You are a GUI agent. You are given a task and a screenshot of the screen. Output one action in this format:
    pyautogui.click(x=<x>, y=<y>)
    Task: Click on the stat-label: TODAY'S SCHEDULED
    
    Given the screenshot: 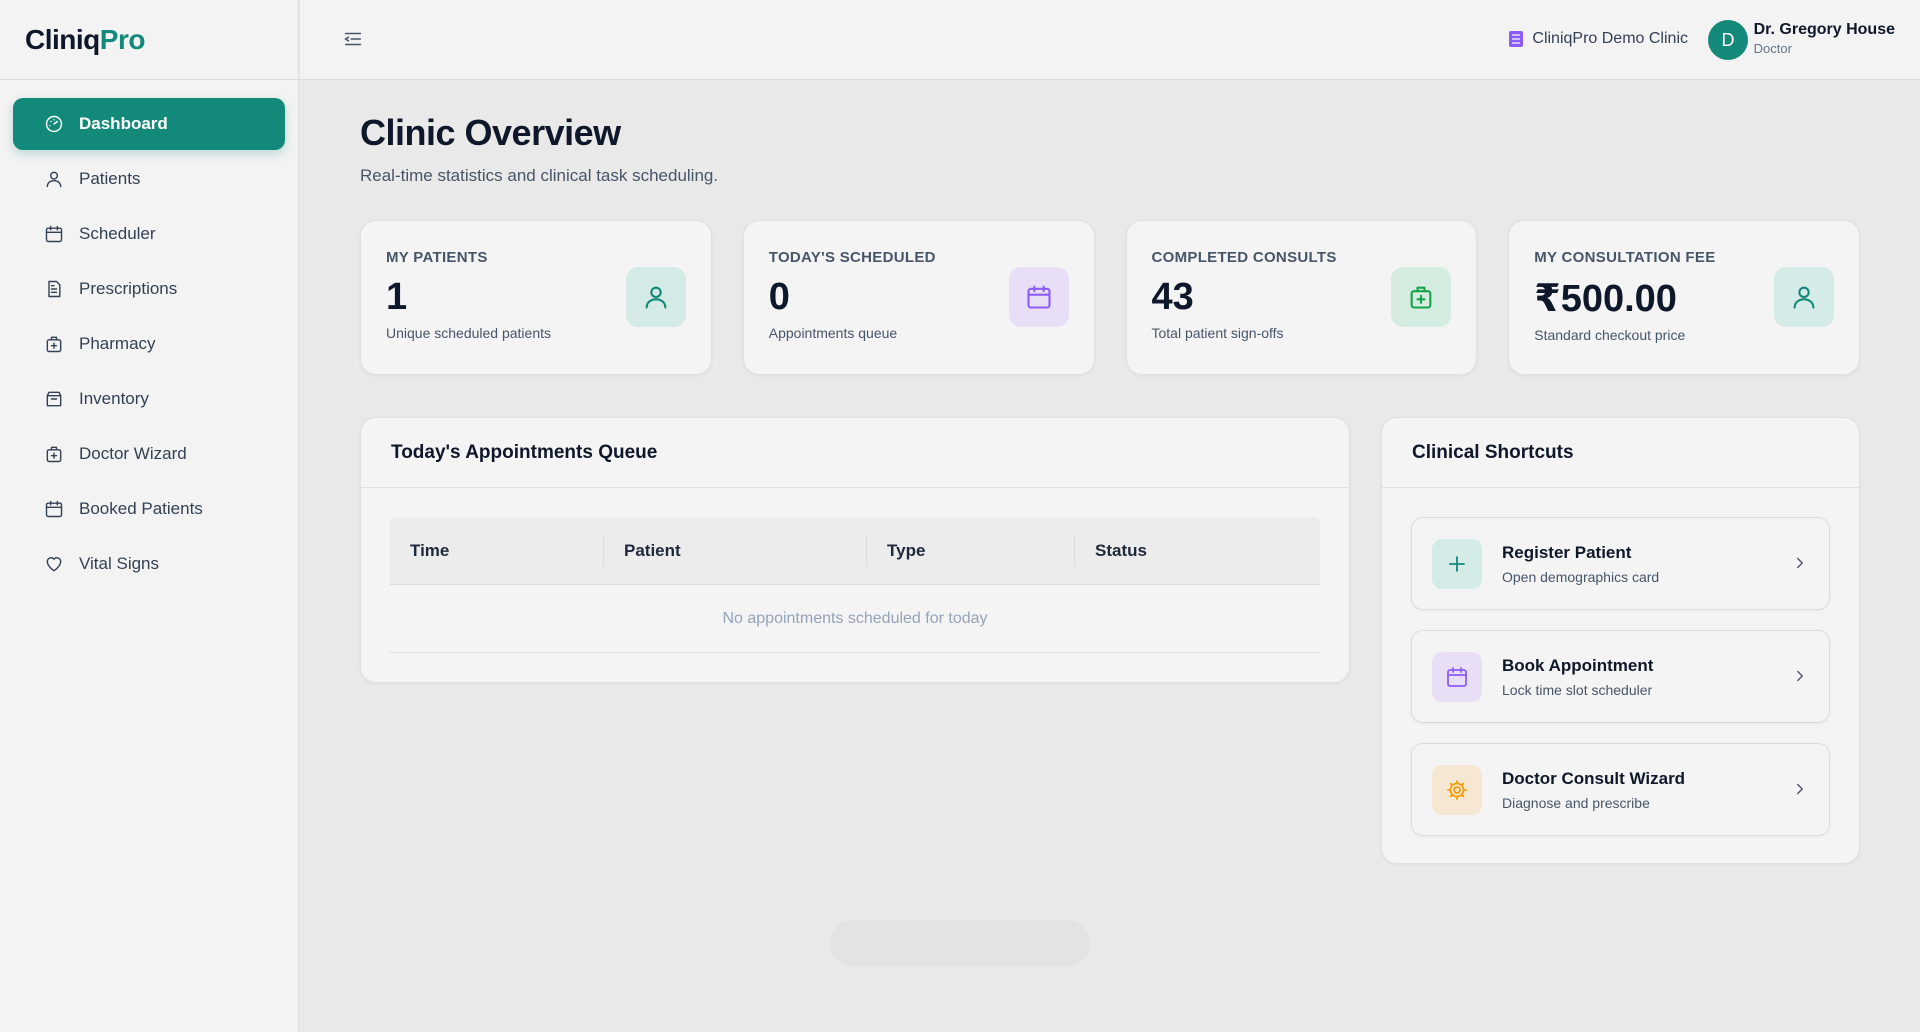 What is the action you would take?
    pyautogui.click(x=852, y=257)
    